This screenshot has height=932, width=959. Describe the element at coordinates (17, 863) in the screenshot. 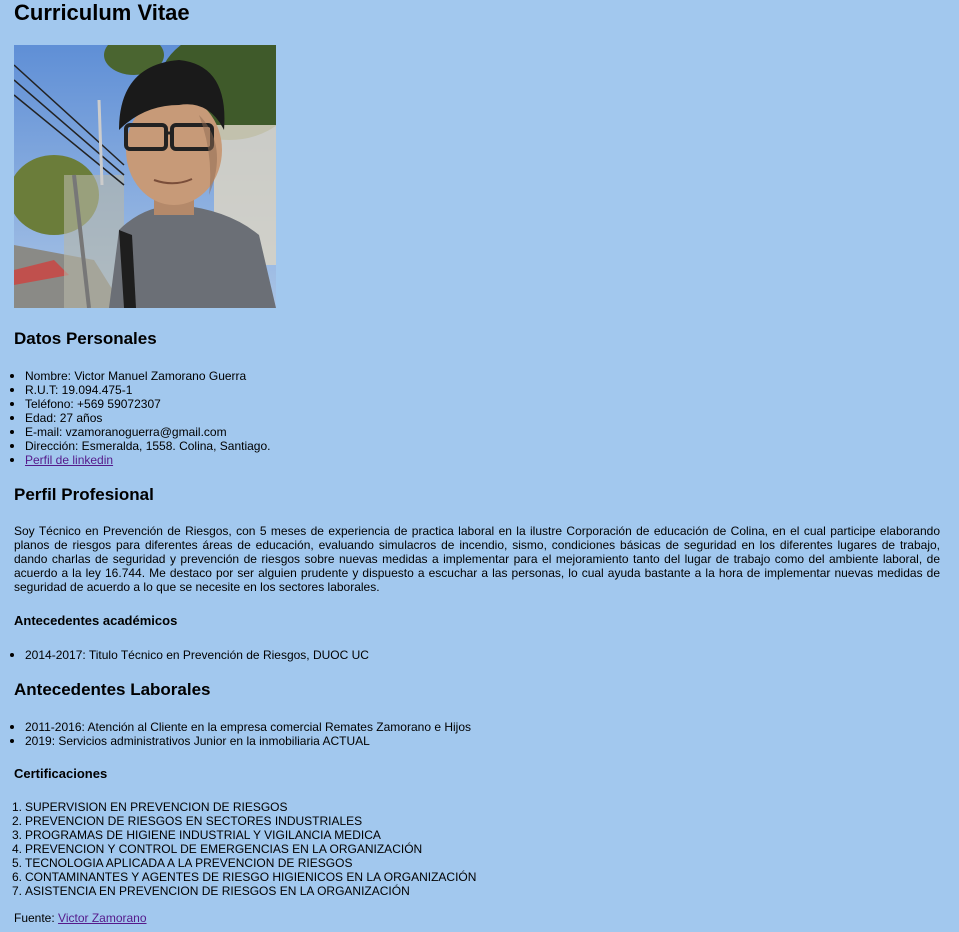

I see `list-number: 5.` at that location.